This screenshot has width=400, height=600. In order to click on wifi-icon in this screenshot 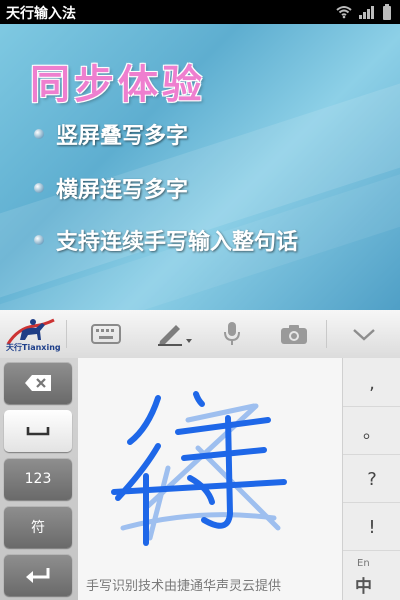, I will do `click(344, 12)`.